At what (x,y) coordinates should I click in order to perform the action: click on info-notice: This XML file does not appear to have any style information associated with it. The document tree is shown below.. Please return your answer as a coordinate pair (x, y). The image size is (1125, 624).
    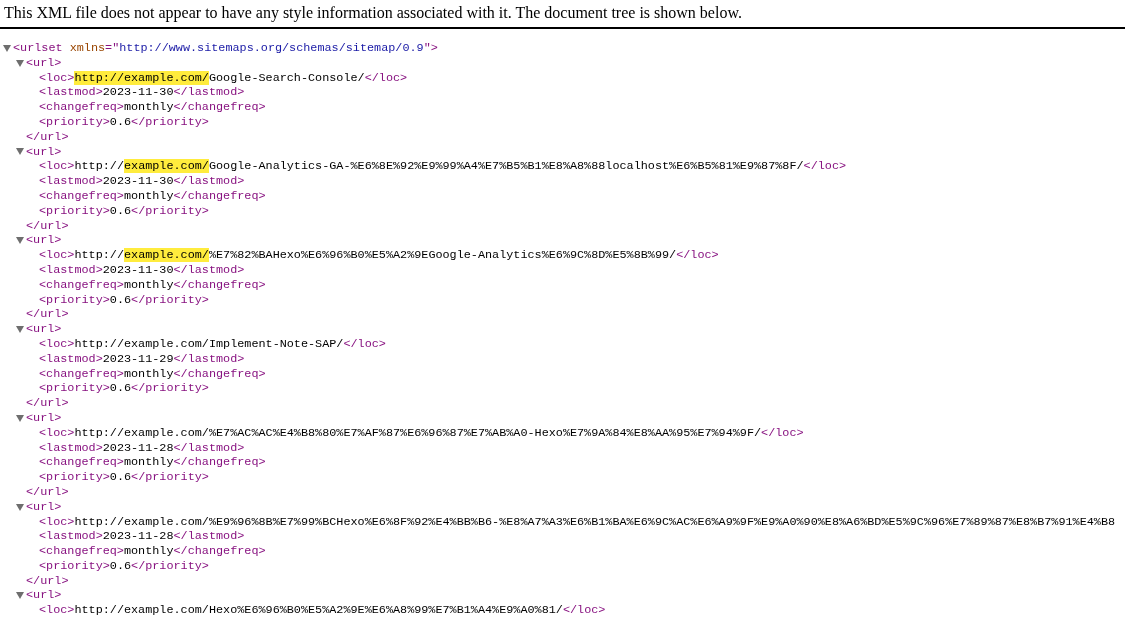
    Looking at the image, I should click on (562, 14).